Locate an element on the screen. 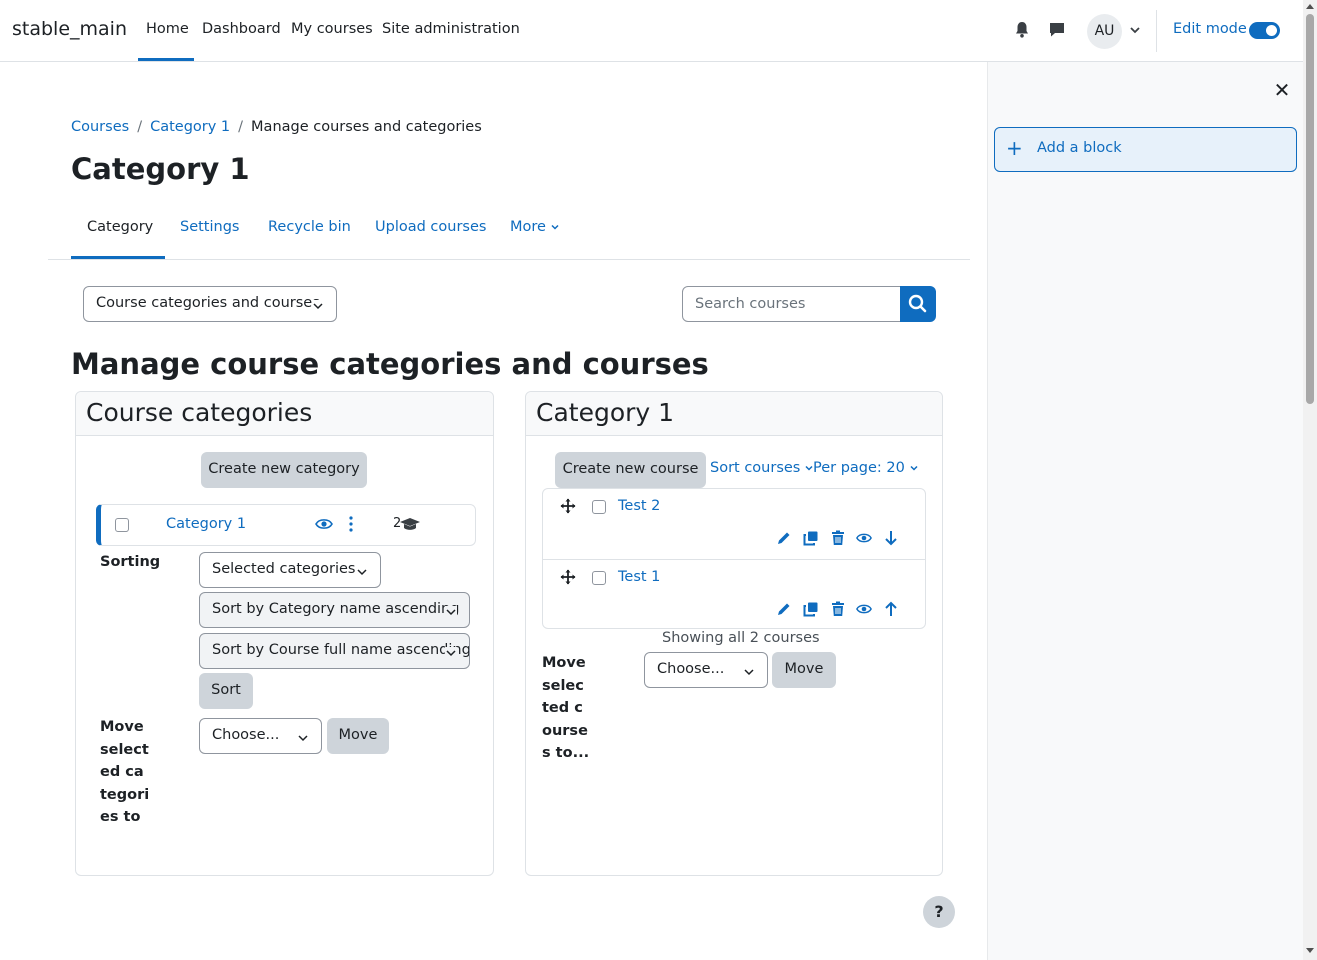  close-icon: ✕ is located at coordinates (1282, 90).